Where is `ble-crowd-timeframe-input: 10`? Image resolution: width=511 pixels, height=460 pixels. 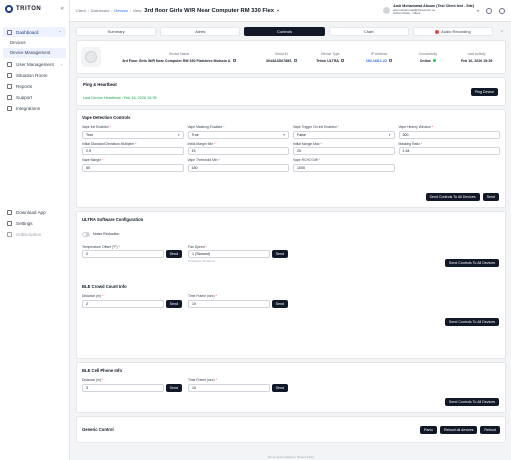 ble-crowd-timeframe-input: 10 is located at coordinates (229, 303).